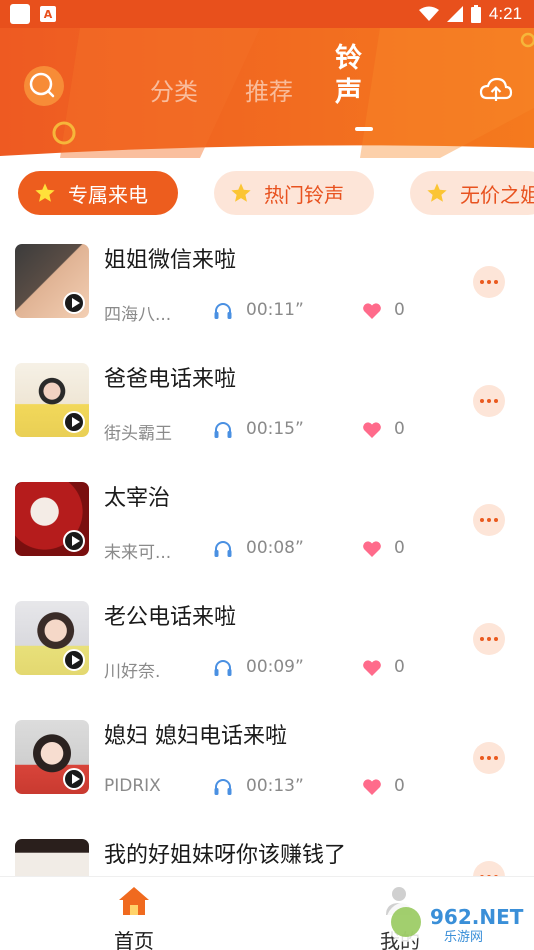 The height and width of the screenshot is (950, 534). What do you see at coordinates (20, 14) in the screenshot?
I see `notification-square-icon` at bounding box center [20, 14].